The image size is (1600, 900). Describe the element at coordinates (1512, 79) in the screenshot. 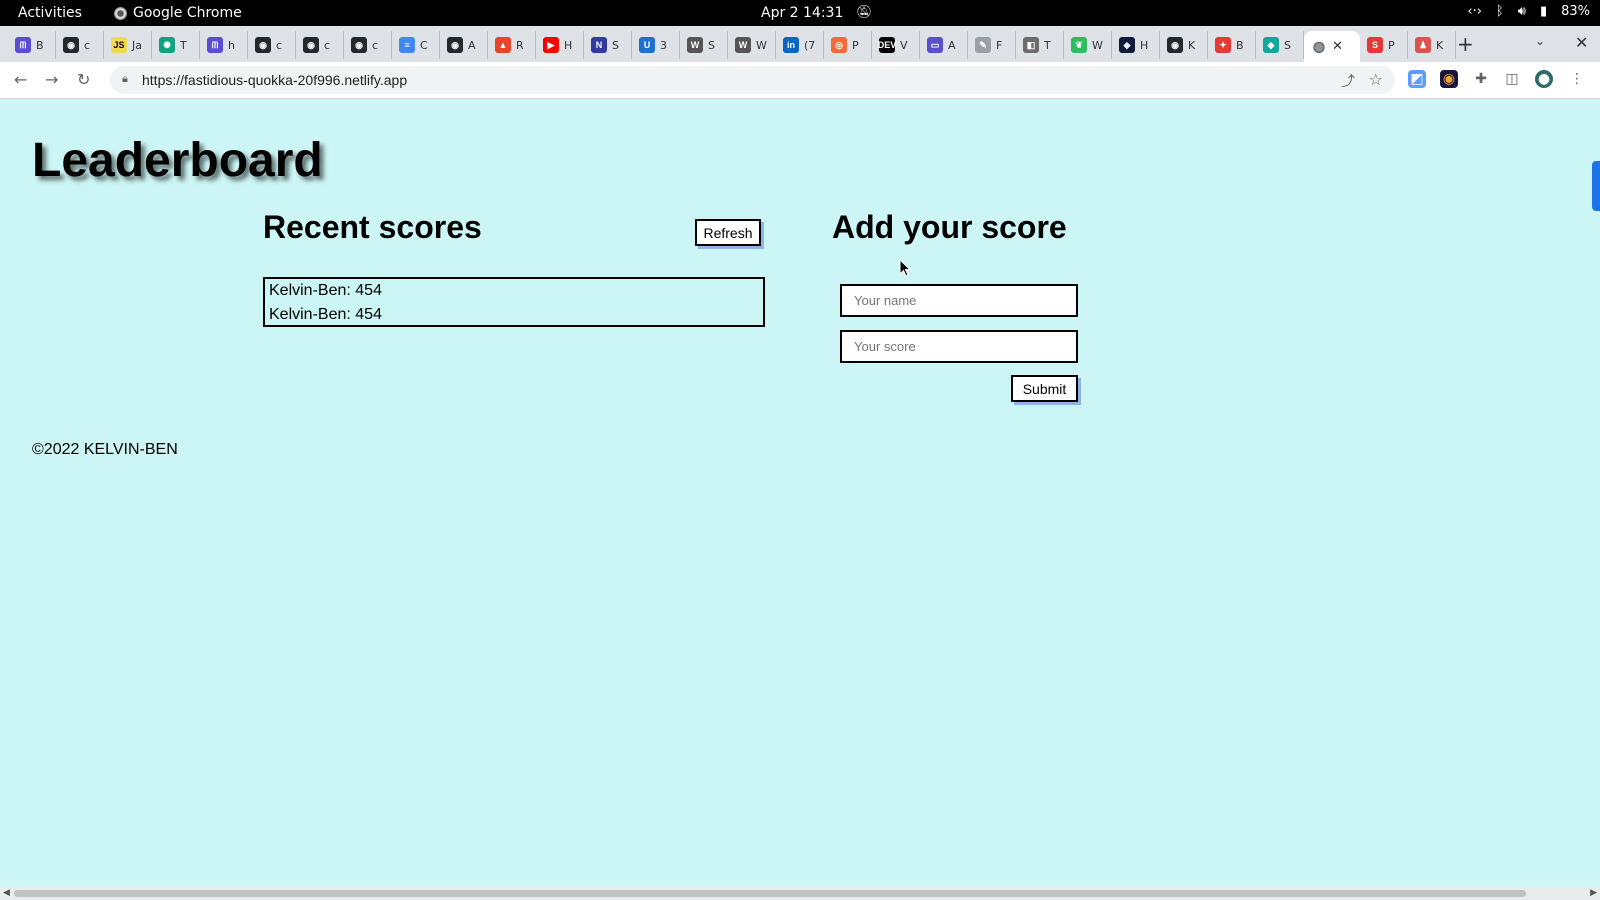

I see `side-panel-icon: ◫` at that location.